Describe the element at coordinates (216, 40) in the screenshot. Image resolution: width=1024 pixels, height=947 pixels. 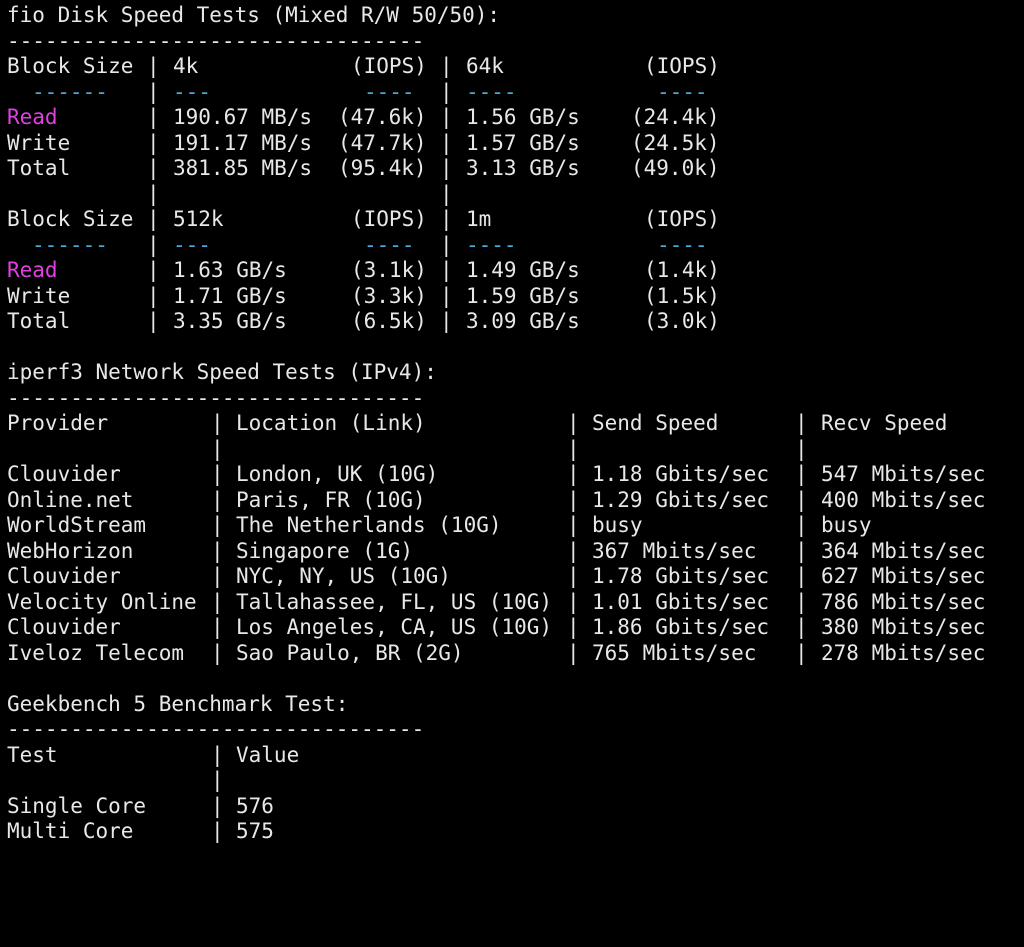
I see `fio-rule: ---------------------------------` at that location.